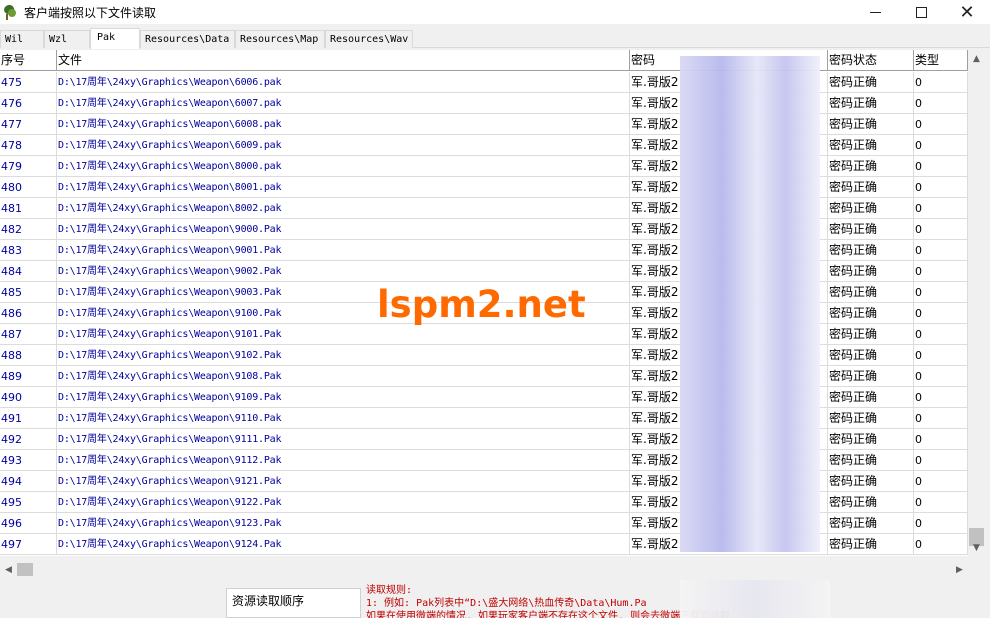 This screenshot has width=990, height=618. What do you see at coordinates (343, 439) in the screenshot?
I see `cell-file-path: D:\17周年\24xy\Graphics\Weapon\9111.Pak` at bounding box center [343, 439].